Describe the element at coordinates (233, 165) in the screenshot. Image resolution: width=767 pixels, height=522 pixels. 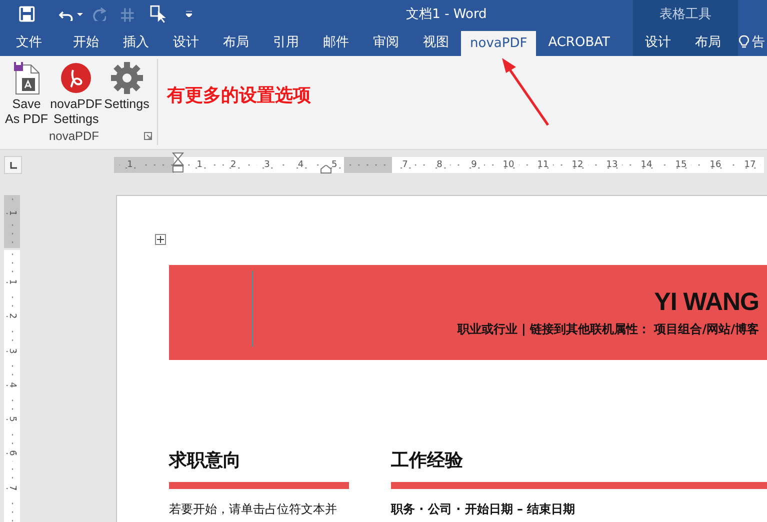
I see `ruler-number: 2` at that location.